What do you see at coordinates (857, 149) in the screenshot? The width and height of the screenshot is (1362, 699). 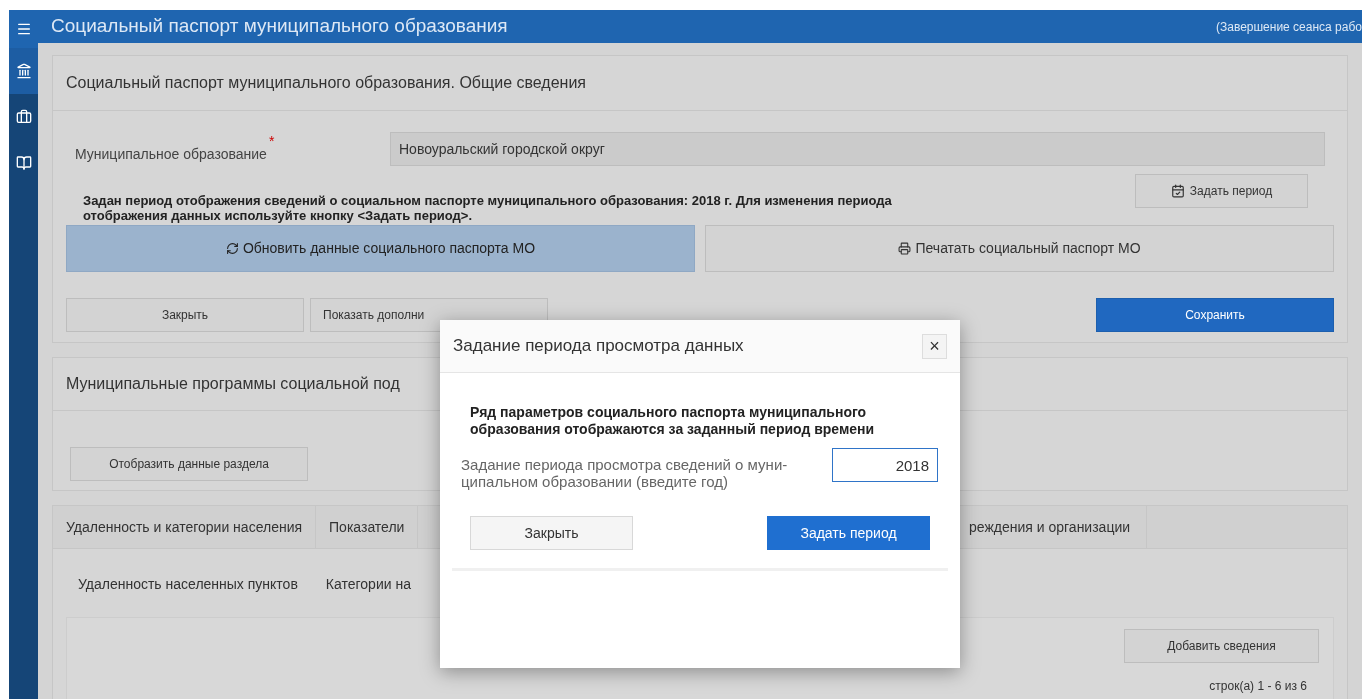 I see `municipality-field: Новоуральский городской округ` at bounding box center [857, 149].